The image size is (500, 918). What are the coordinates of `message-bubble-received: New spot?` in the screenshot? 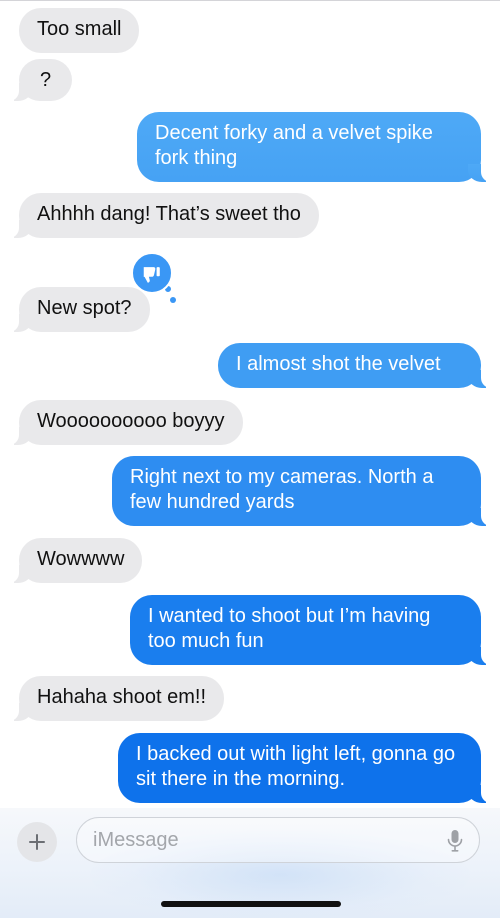 It's located at (79, 309).